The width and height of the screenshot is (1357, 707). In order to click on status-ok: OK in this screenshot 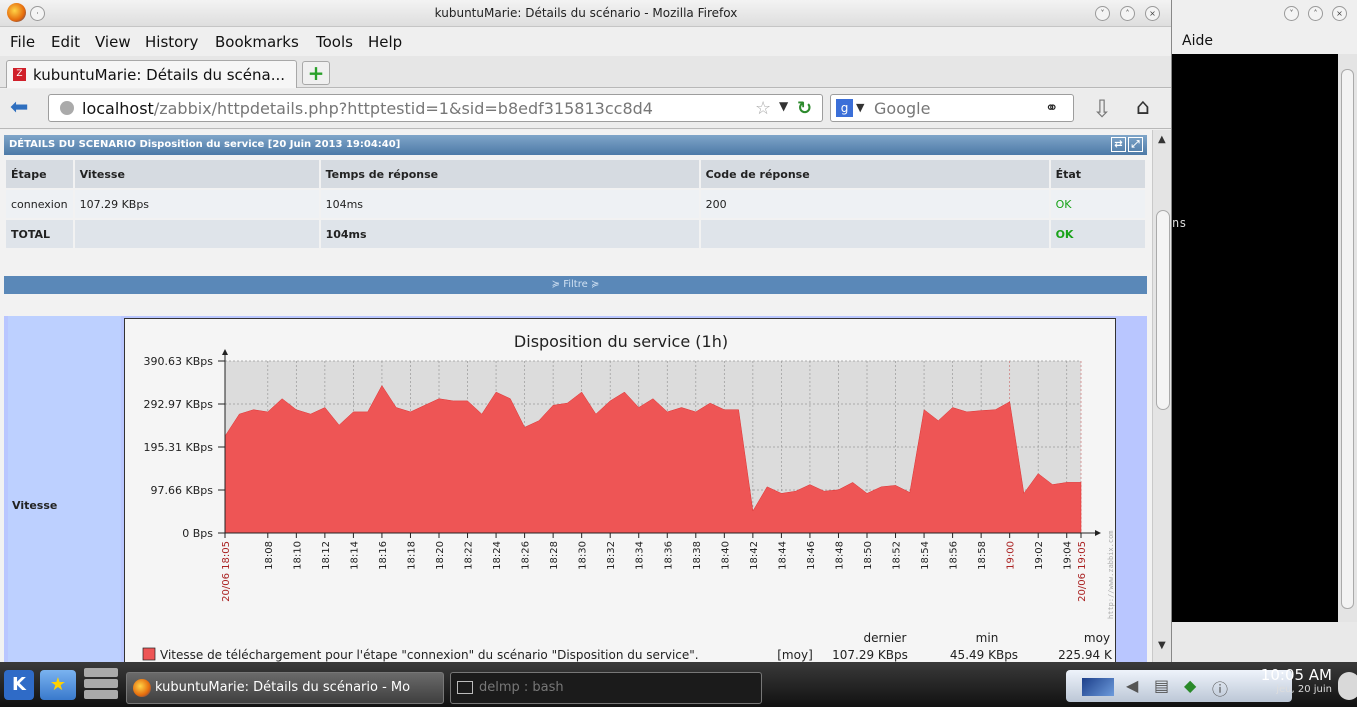, I will do `click(1097, 234)`.